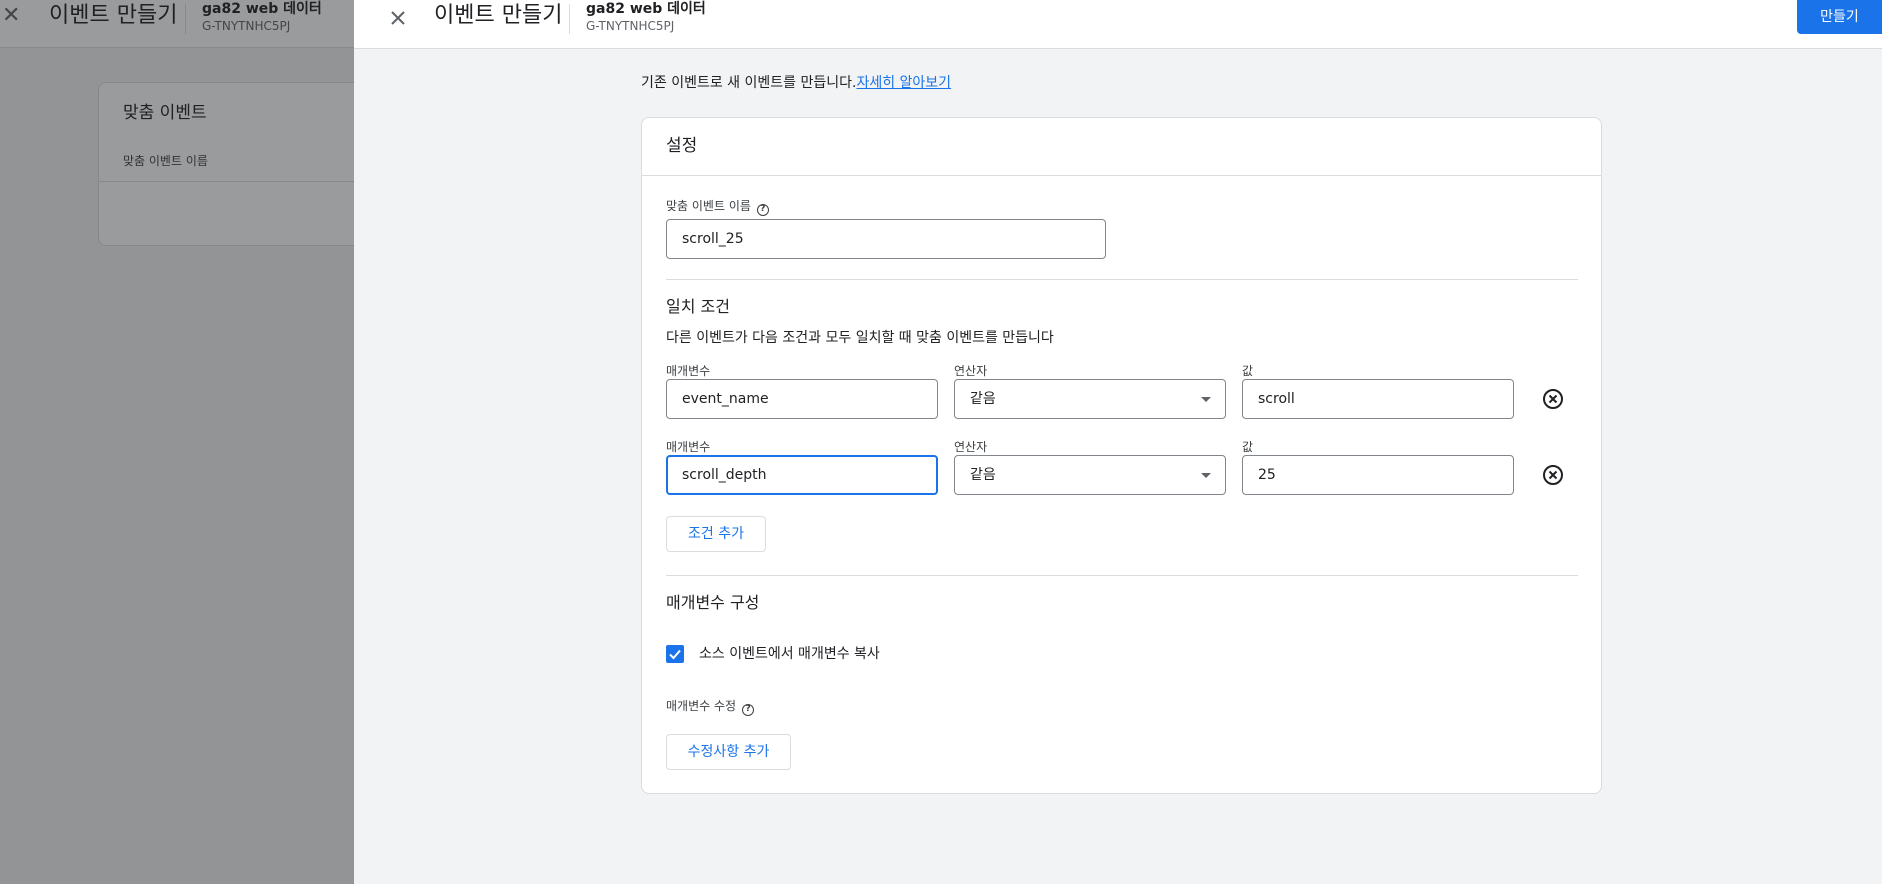  I want to click on modify-parameters-label: 매개변수 수정?, so click(710, 707).